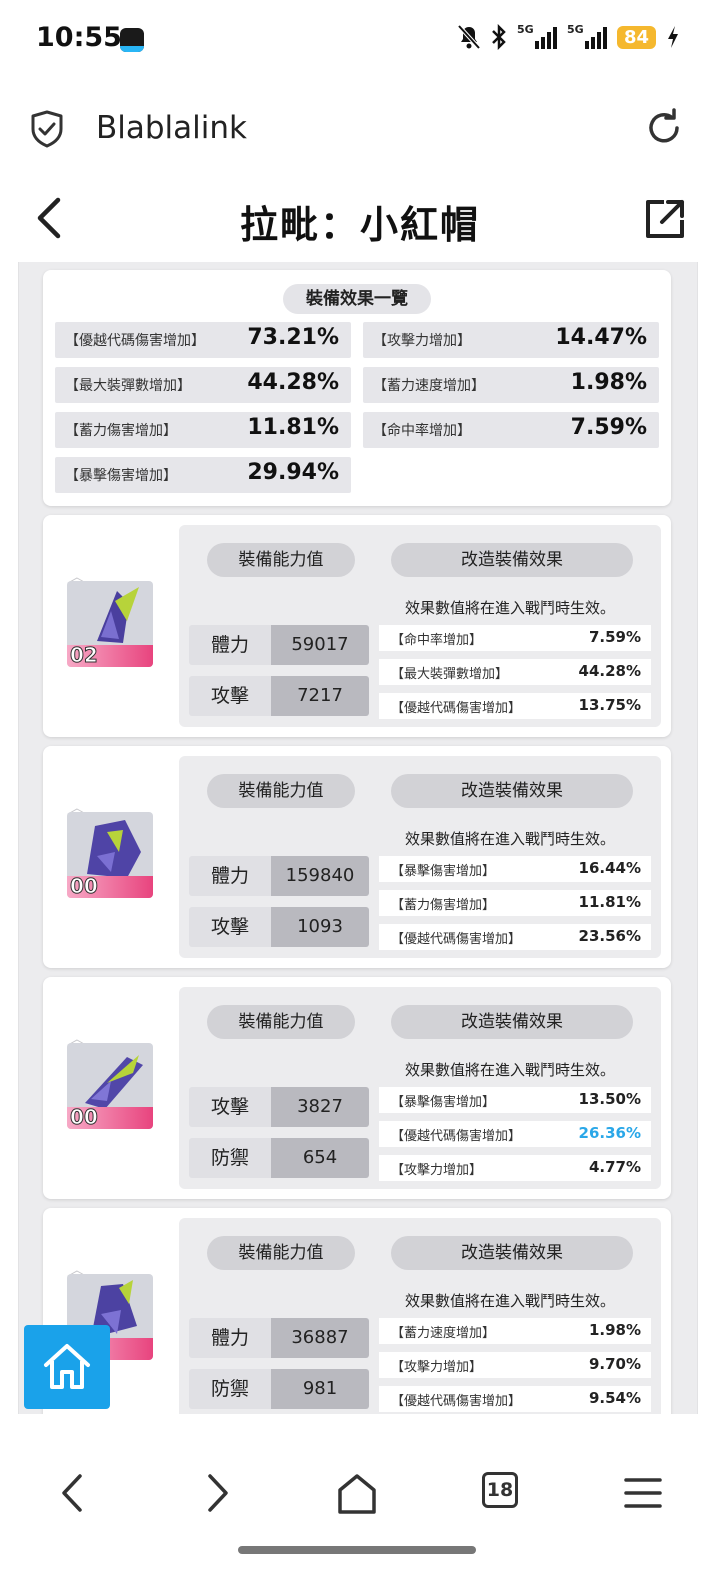 This screenshot has width=720, height=1584. Describe the element at coordinates (586, 36) in the screenshot. I see `signal-2-icon: 5G` at that location.